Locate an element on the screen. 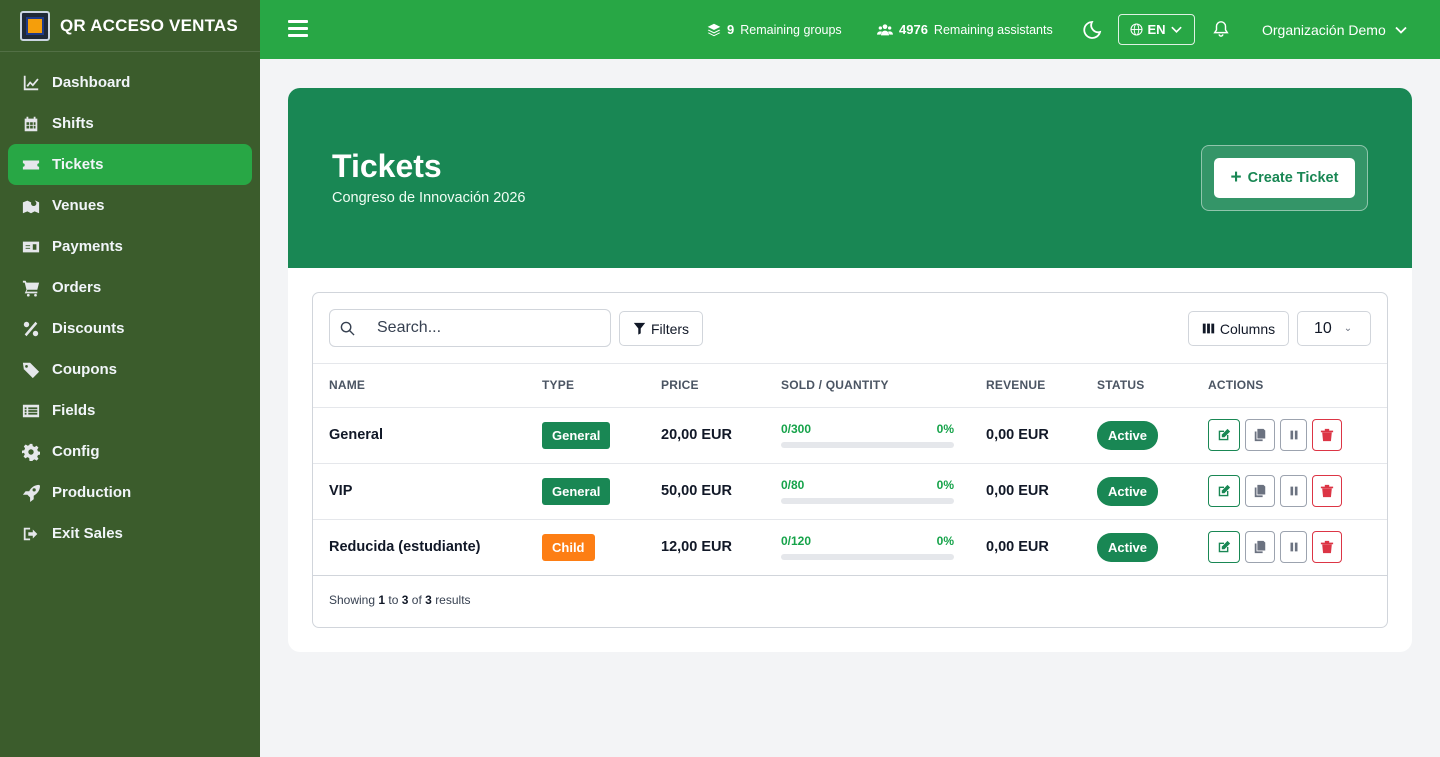 This screenshot has height=757, width=1440. search-box is located at coordinates (470, 328).